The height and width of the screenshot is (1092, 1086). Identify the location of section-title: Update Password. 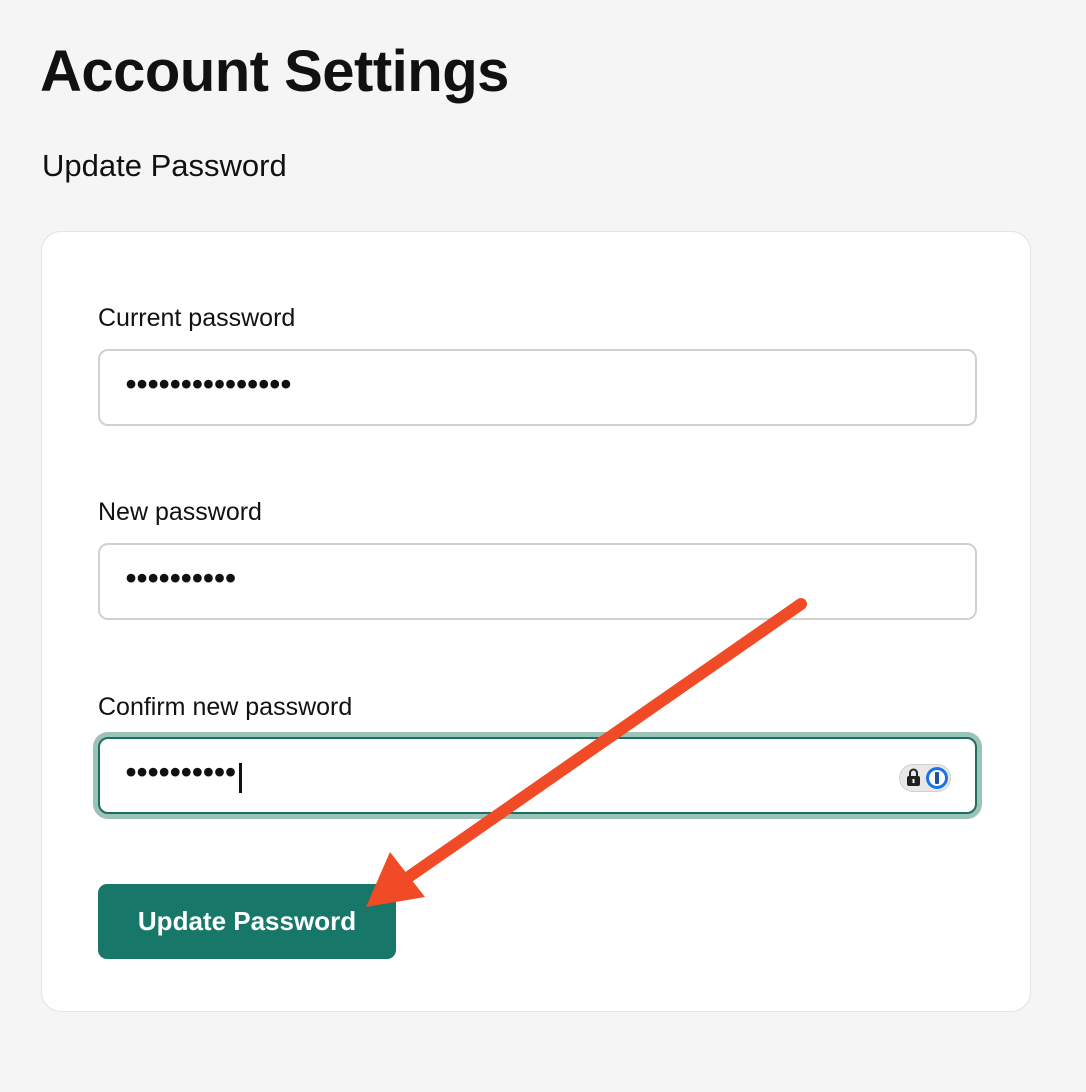
(164, 165).